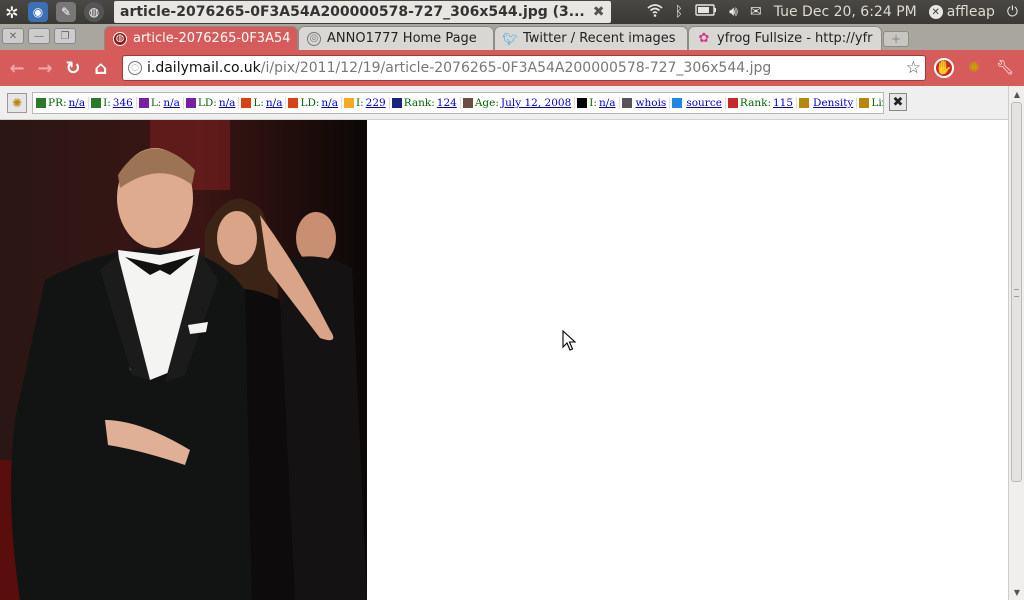 This screenshot has height=600, width=1024. What do you see at coordinates (1017, 94) in the screenshot?
I see `scroll-up-arrow-icon: ▲` at bounding box center [1017, 94].